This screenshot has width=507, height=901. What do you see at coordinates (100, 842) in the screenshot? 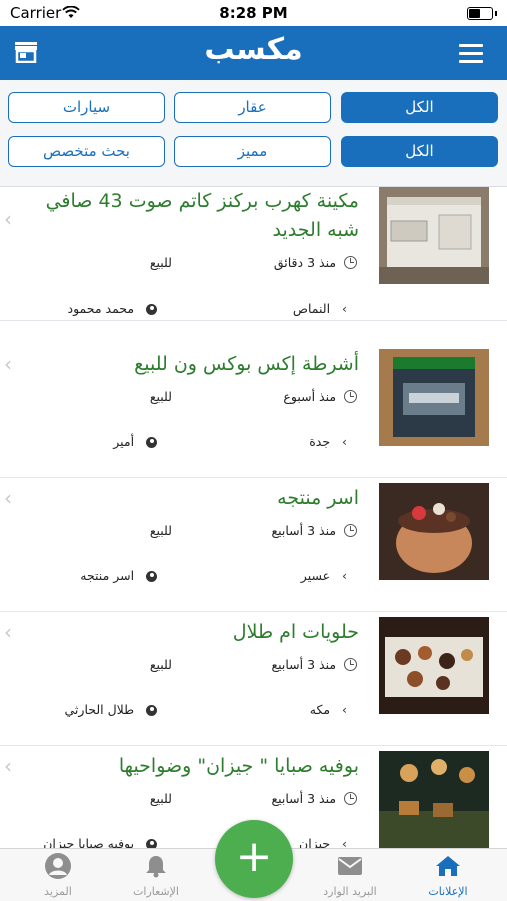
I see `listing-user: بوفيه صبايا جيزان` at bounding box center [100, 842].